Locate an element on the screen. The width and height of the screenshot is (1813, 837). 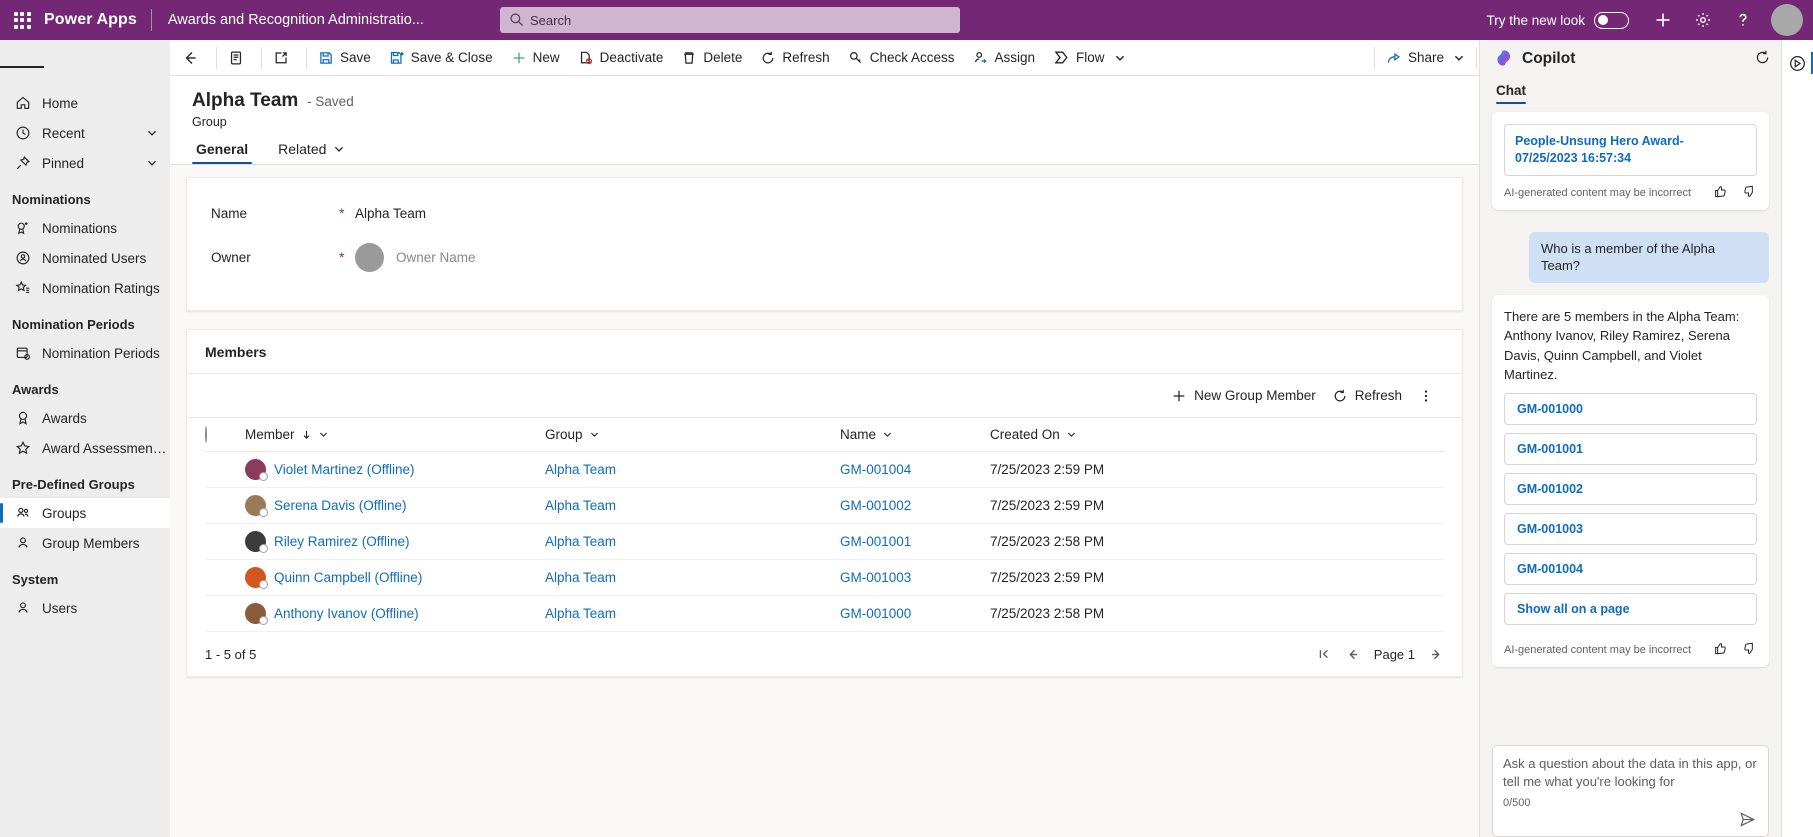
flow-button: Flow is located at coordinates (1089, 58).